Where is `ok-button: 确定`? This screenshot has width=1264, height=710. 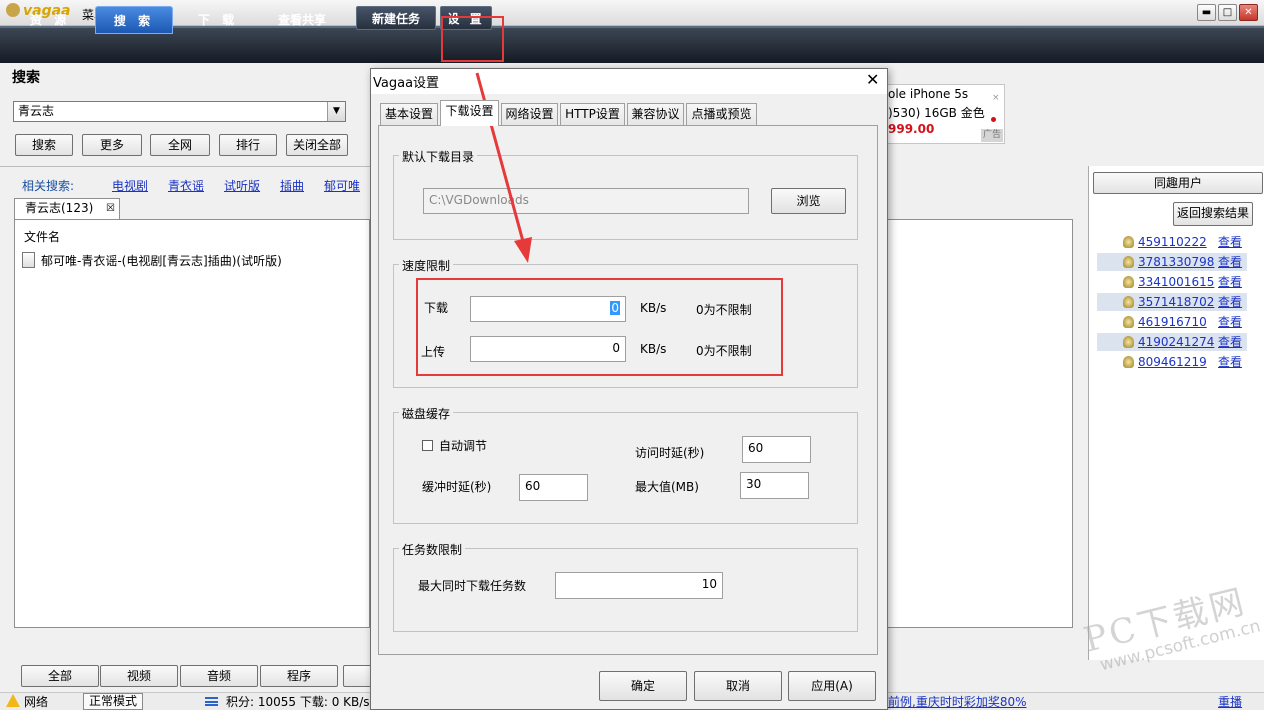 ok-button: 确定 is located at coordinates (643, 686).